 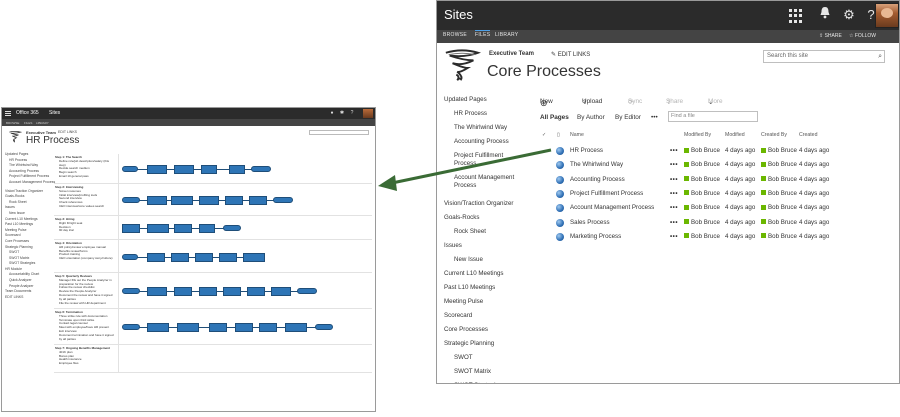 I want to click on file-name-link: Account Management Process, so click(x=612, y=207).